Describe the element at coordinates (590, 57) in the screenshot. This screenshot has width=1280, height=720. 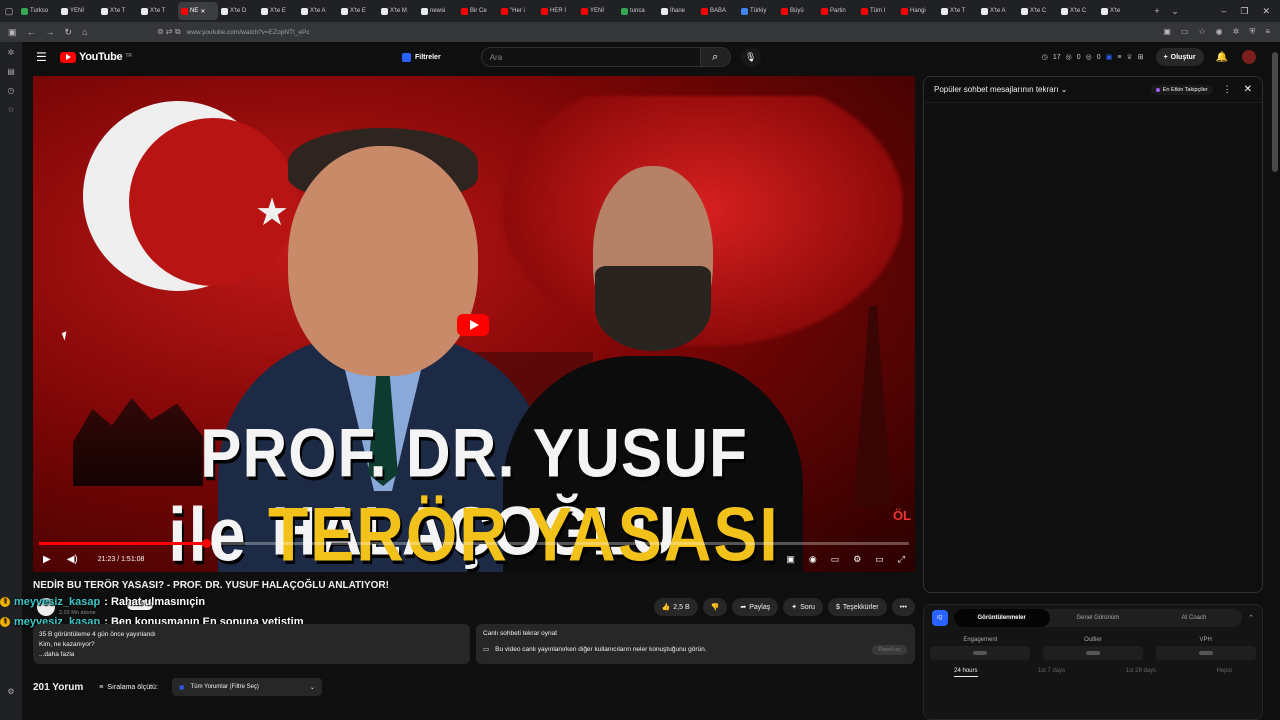
I see `search-input: Ara` at that location.